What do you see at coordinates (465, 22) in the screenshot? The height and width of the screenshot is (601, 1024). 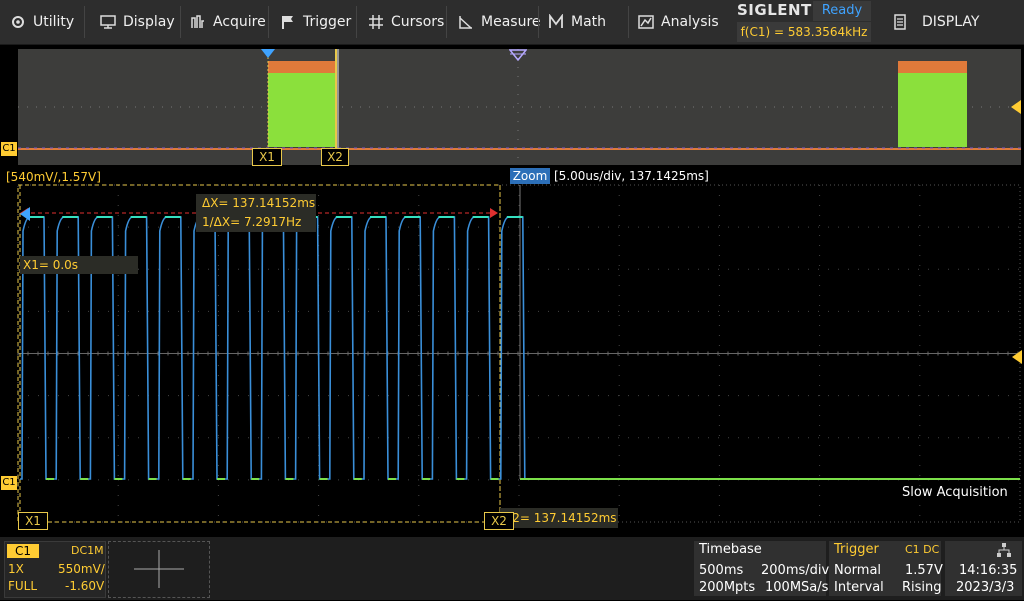 I see `ruler-icon` at bounding box center [465, 22].